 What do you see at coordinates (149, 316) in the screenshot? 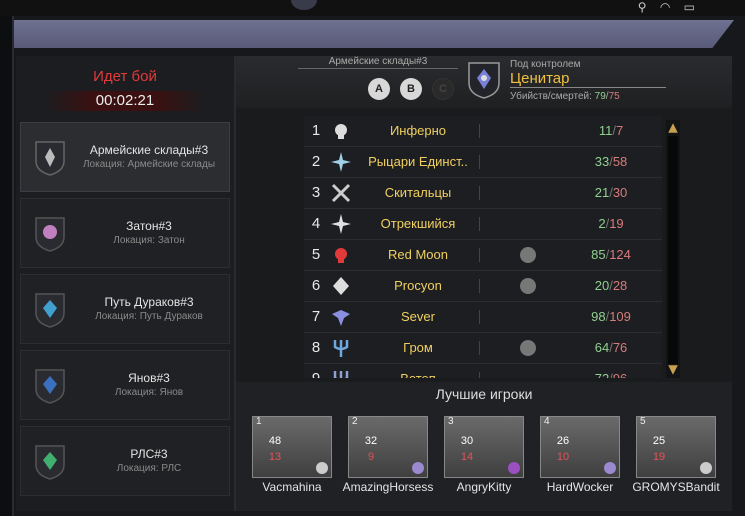
I see `location-sublabel: Локация: Путь Дураков` at bounding box center [149, 316].